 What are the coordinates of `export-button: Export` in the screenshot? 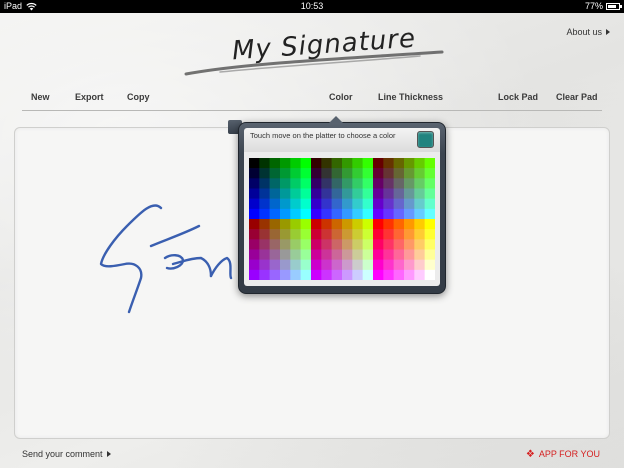 It's located at (89, 97).